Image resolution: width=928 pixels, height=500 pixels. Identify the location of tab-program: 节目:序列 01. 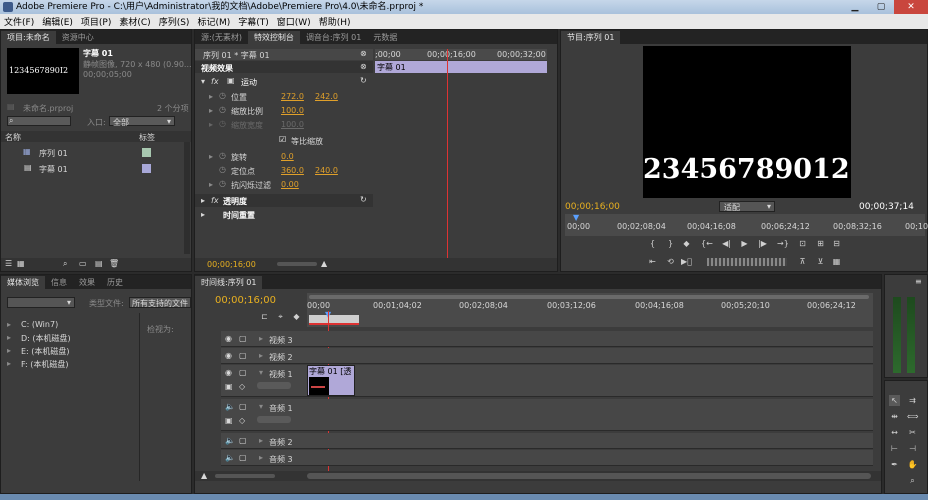
(591, 37).